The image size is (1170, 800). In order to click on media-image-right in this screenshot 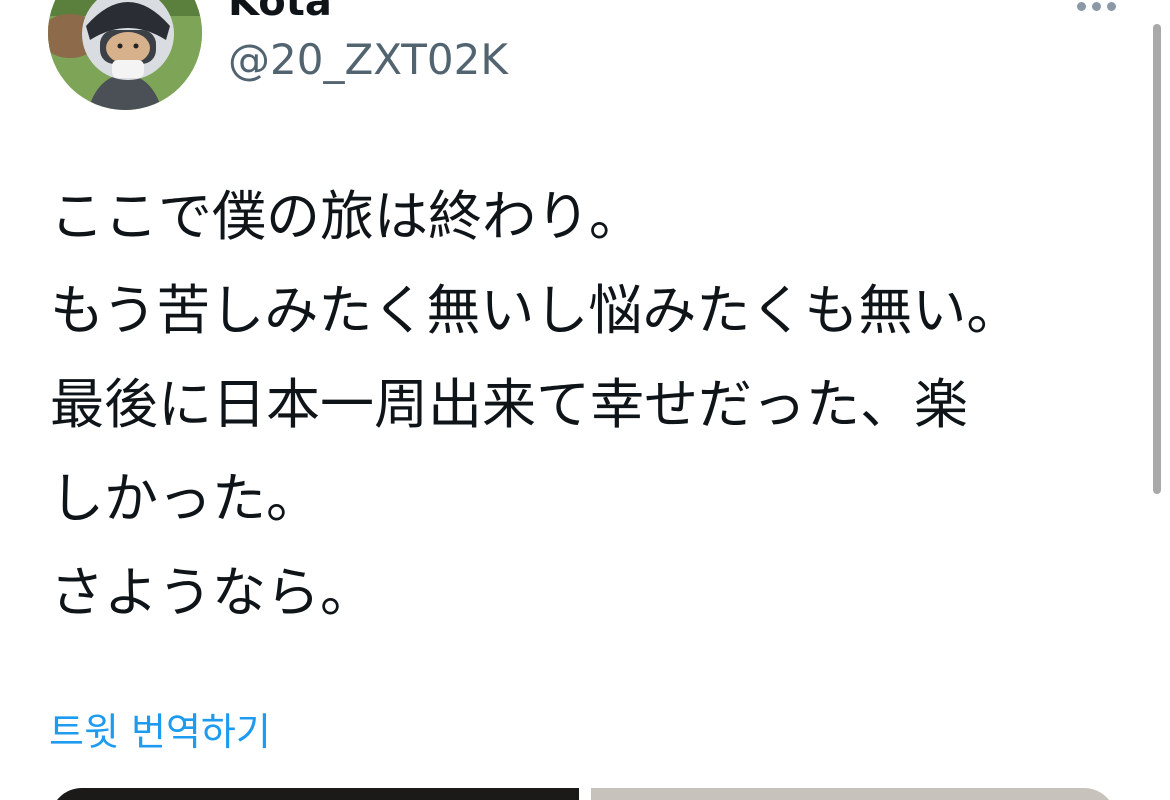, I will do `click(853, 794)`.